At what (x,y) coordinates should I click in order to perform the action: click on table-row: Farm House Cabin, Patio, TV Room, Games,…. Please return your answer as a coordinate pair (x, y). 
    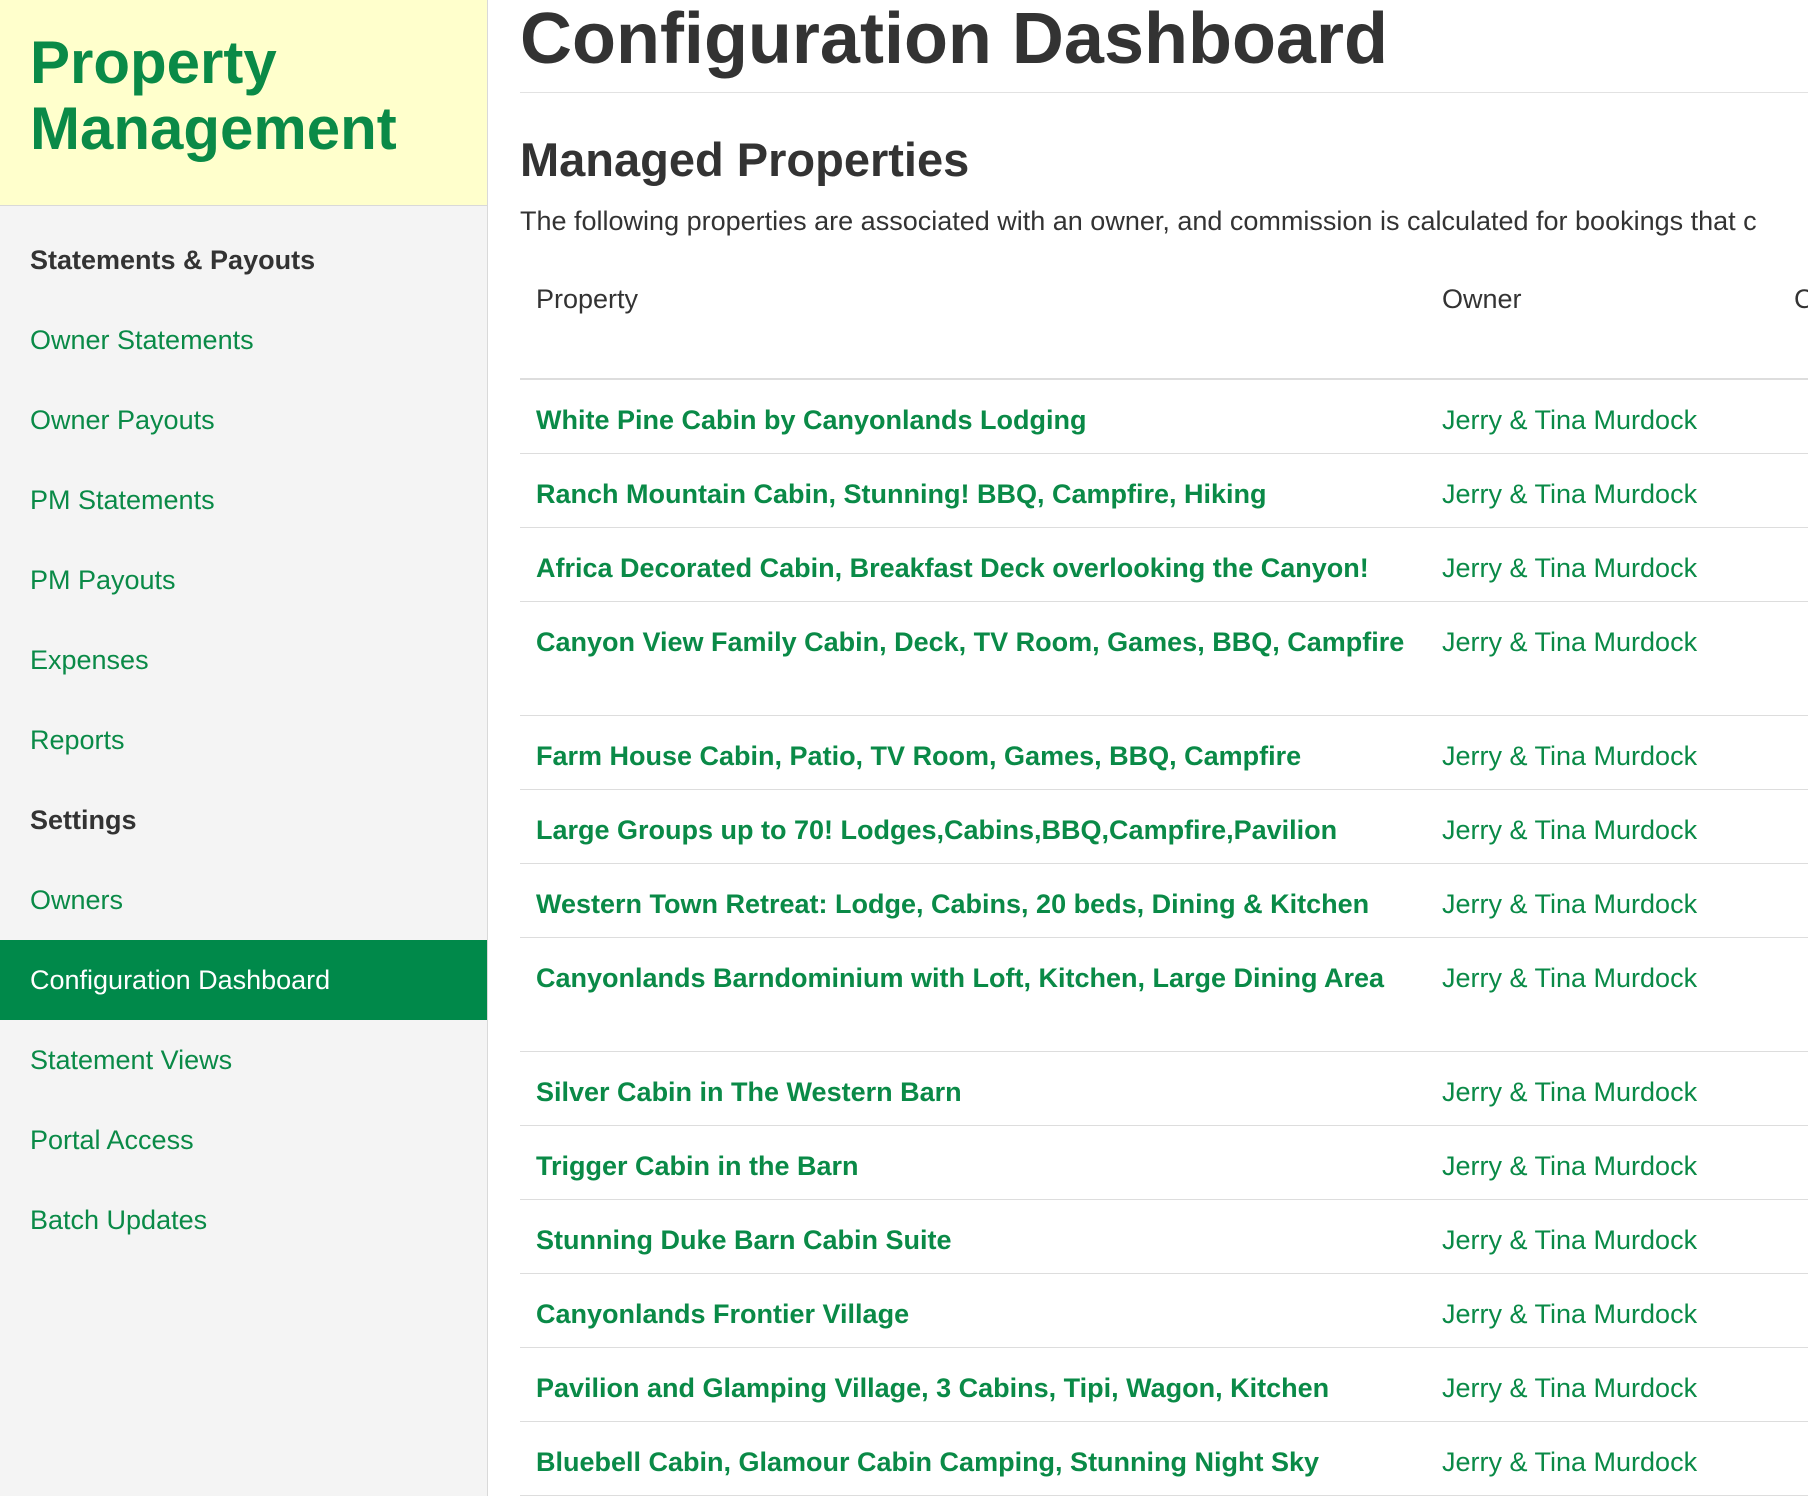
    Looking at the image, I should click on (1164, 753).